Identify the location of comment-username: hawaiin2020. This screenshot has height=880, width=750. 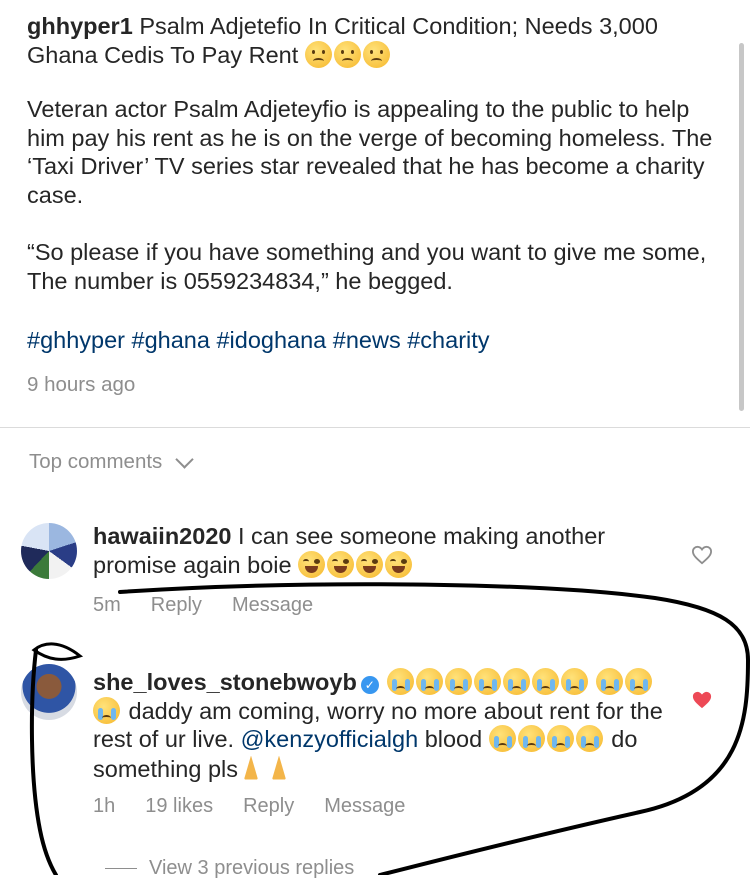
(162, 536).